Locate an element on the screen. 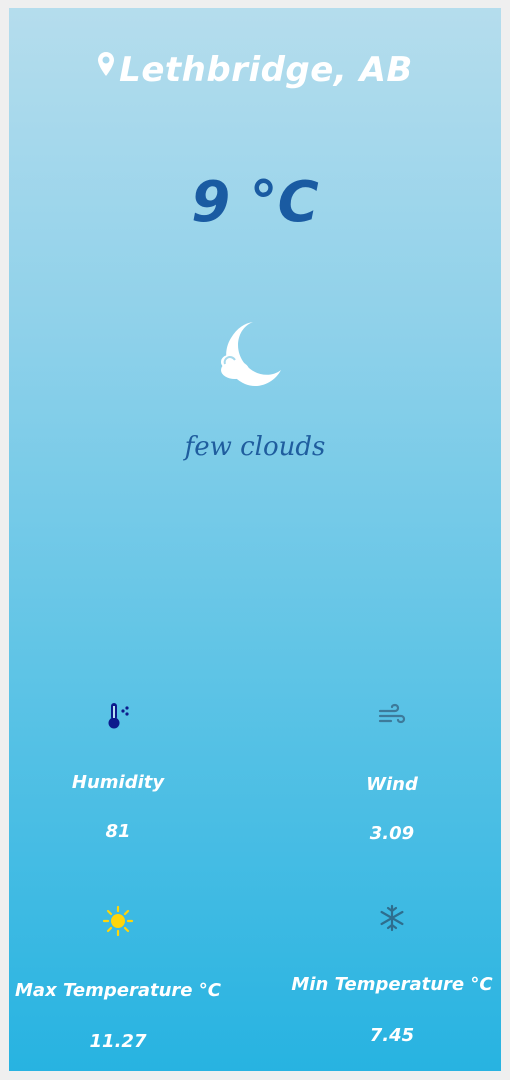  location-header: Lethbridge, AB is located at coordinates (255, 68).